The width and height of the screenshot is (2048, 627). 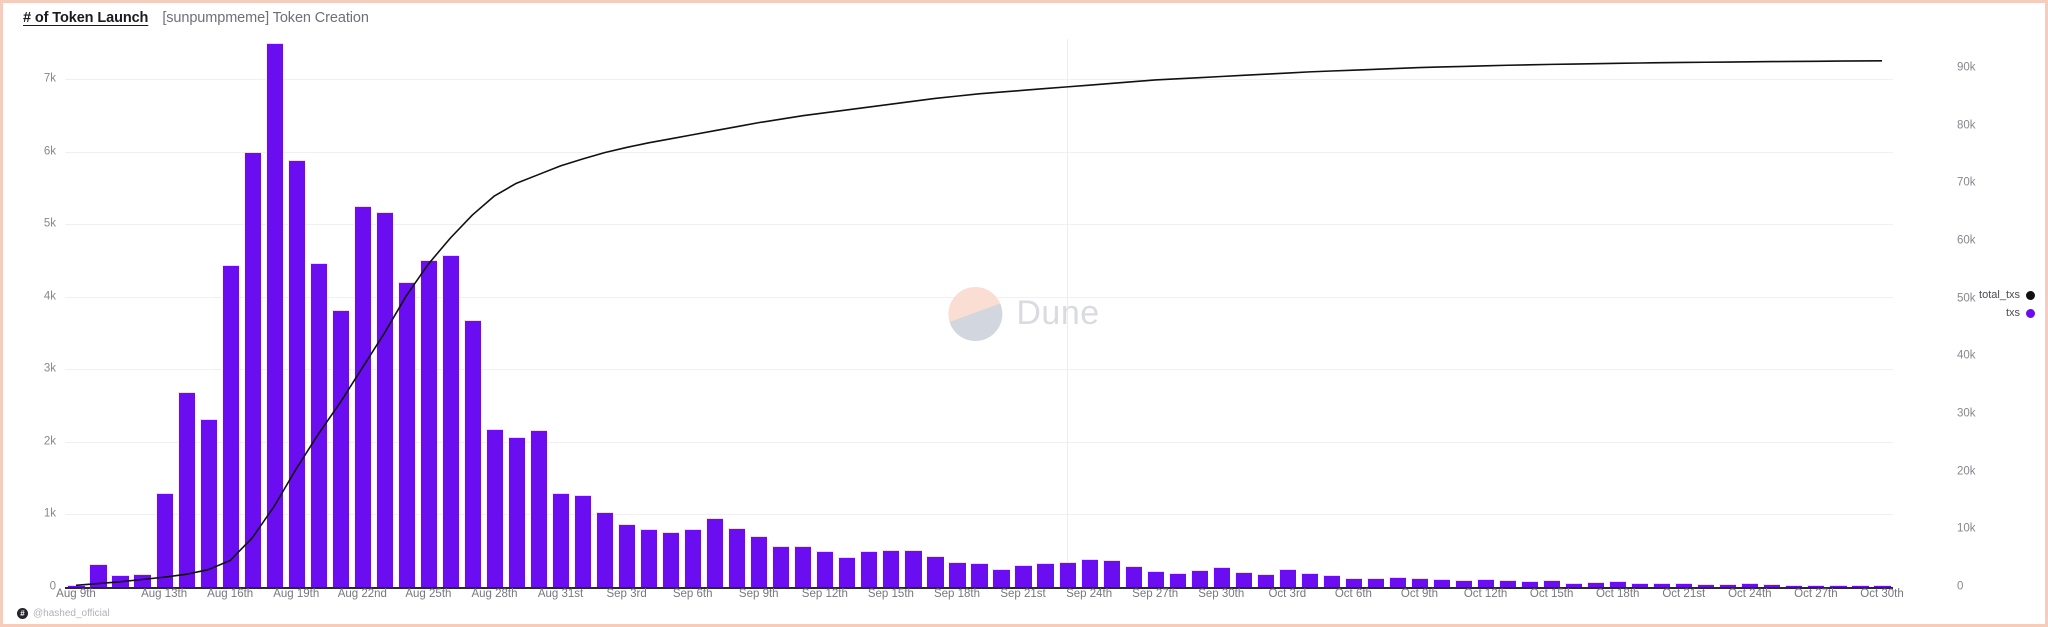 What do you see at coordinates (362, 594) in the screenshot?
I see `x-tick: Aug 22nd` at bounding box center [362, 594].